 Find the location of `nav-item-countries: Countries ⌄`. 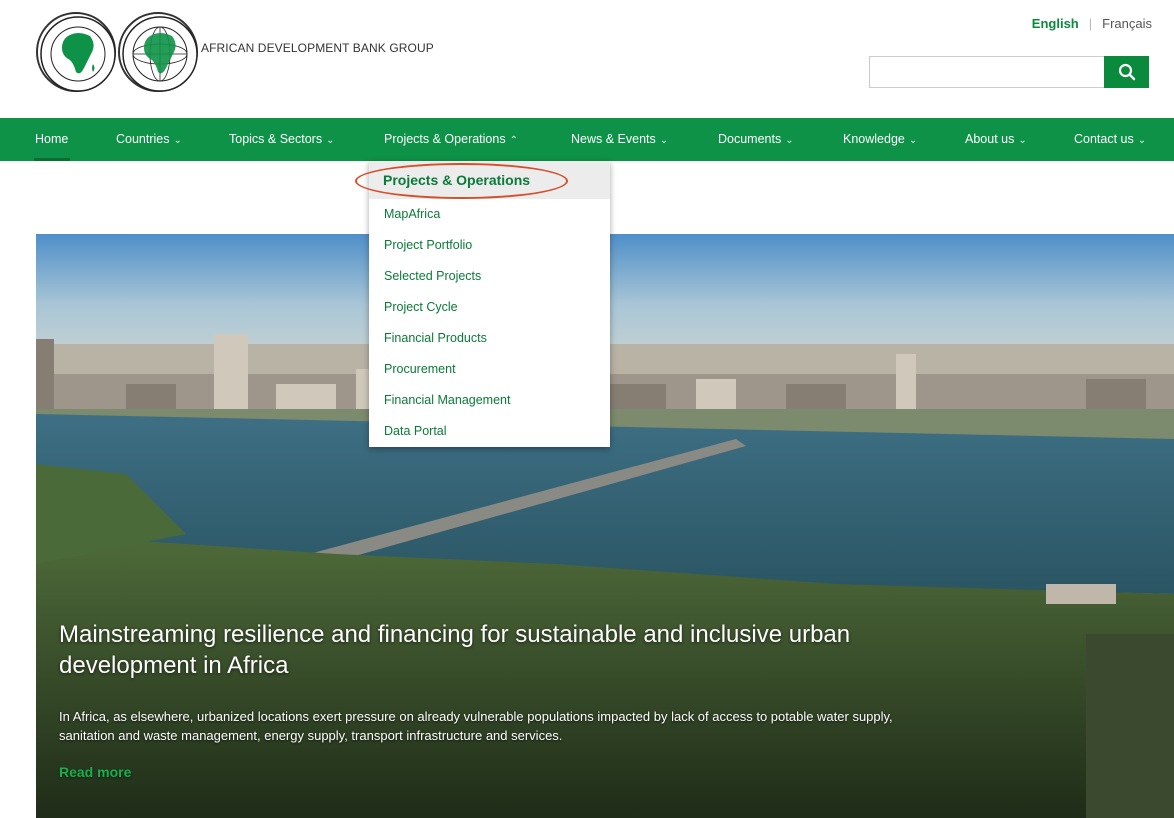

nav-item-countries: Countries ⌄ is located at coordinates (149, 139).